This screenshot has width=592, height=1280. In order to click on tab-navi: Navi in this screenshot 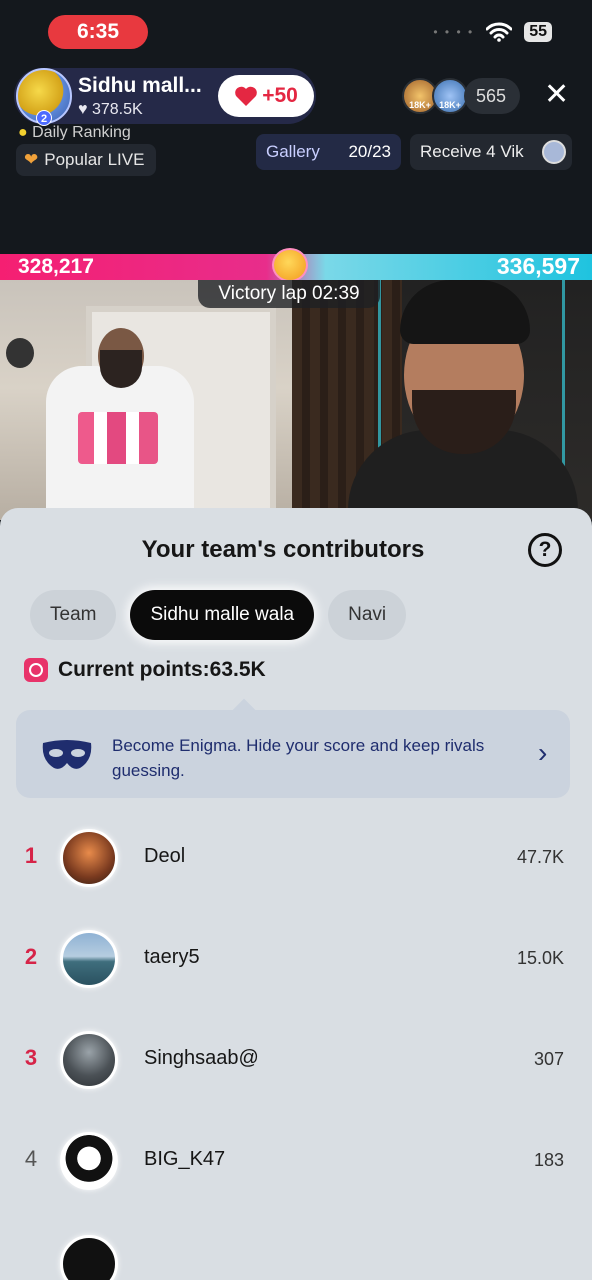, I will do `click(367, 615)`.